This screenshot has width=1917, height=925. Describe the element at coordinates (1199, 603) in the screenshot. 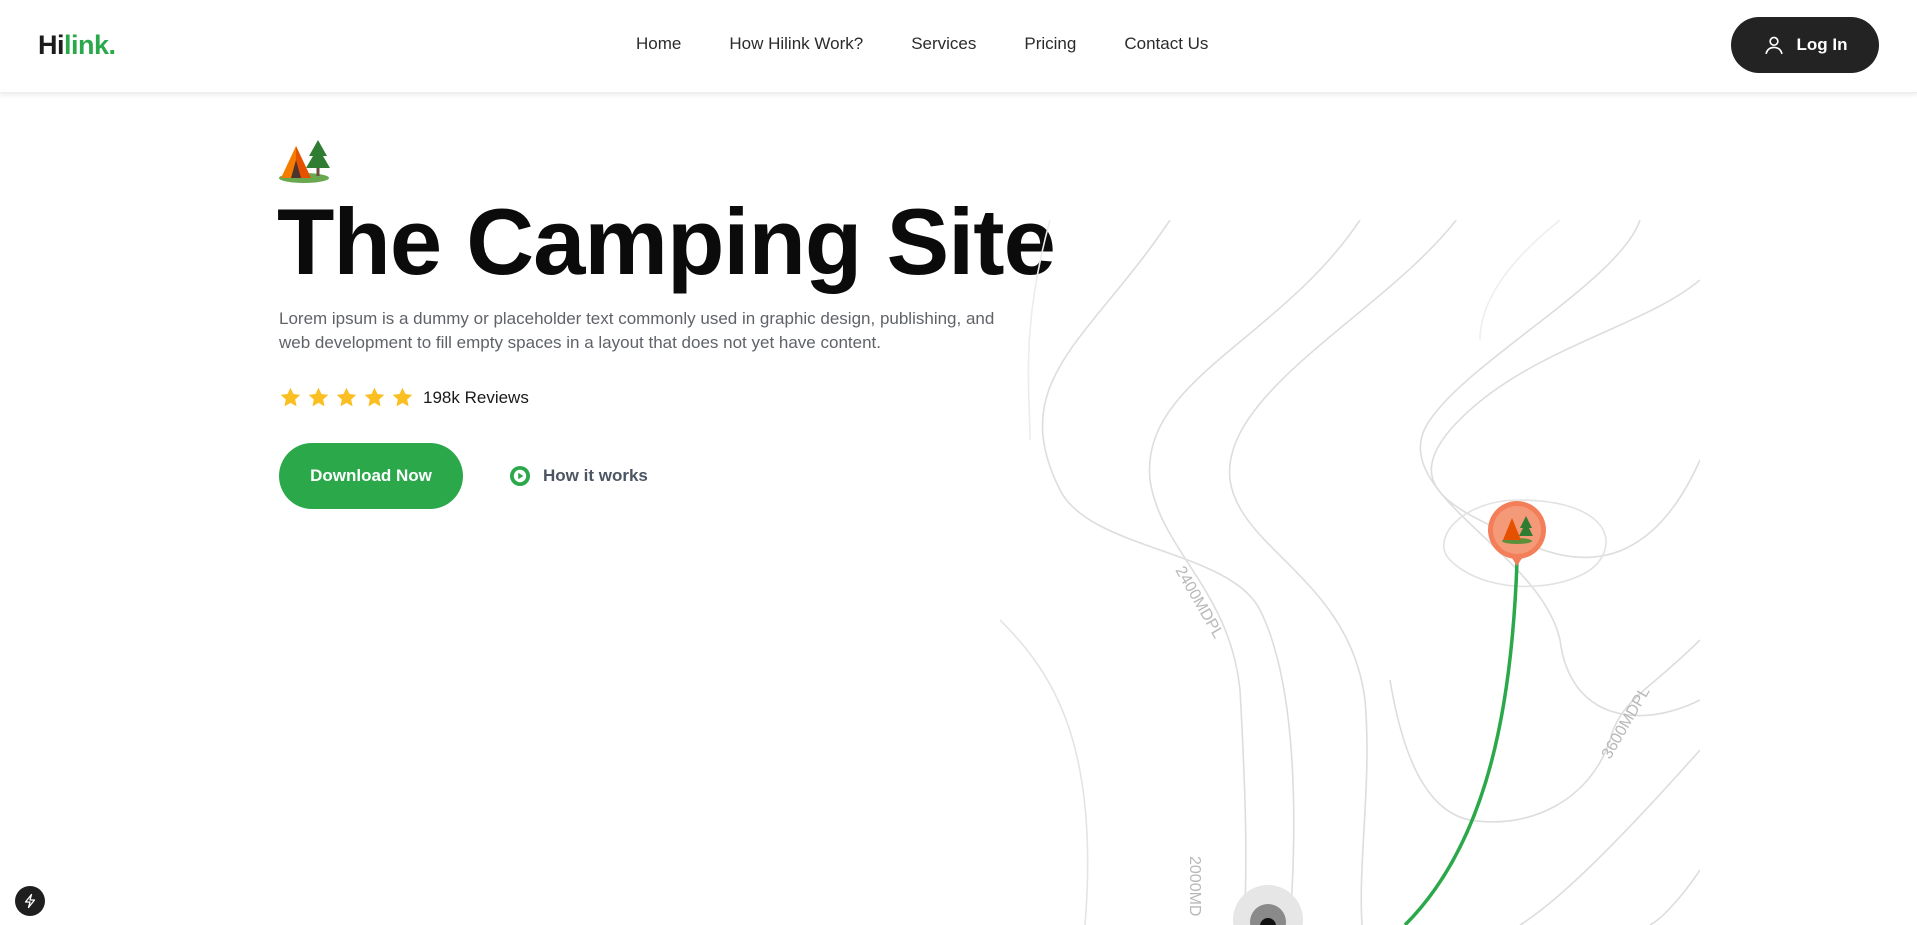

I see `map-label-2400: 2400MDPL` at that location.